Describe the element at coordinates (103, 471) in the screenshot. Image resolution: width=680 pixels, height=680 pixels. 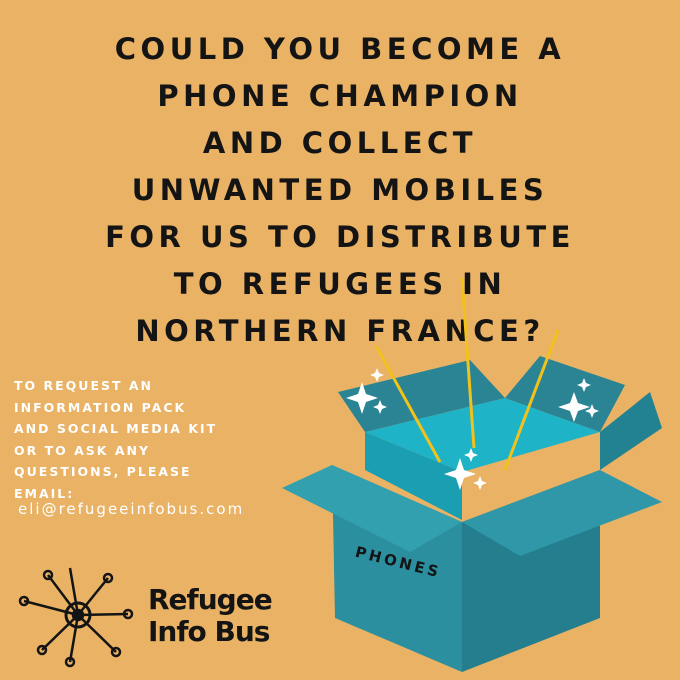
I see `info-line: QUESTIONS, PLEASE` at that location.